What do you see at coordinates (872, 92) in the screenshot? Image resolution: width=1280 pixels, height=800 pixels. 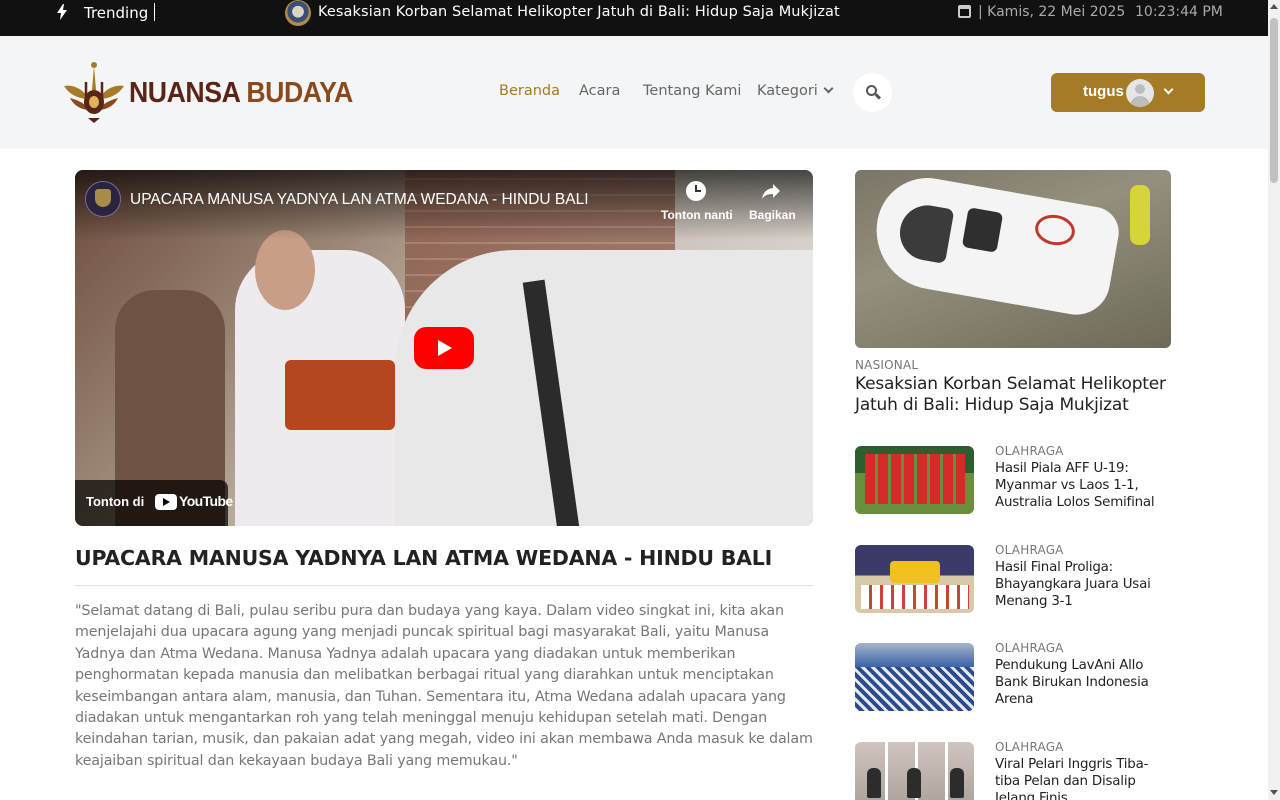 I see `search-button` at bounding box center [872, 92].